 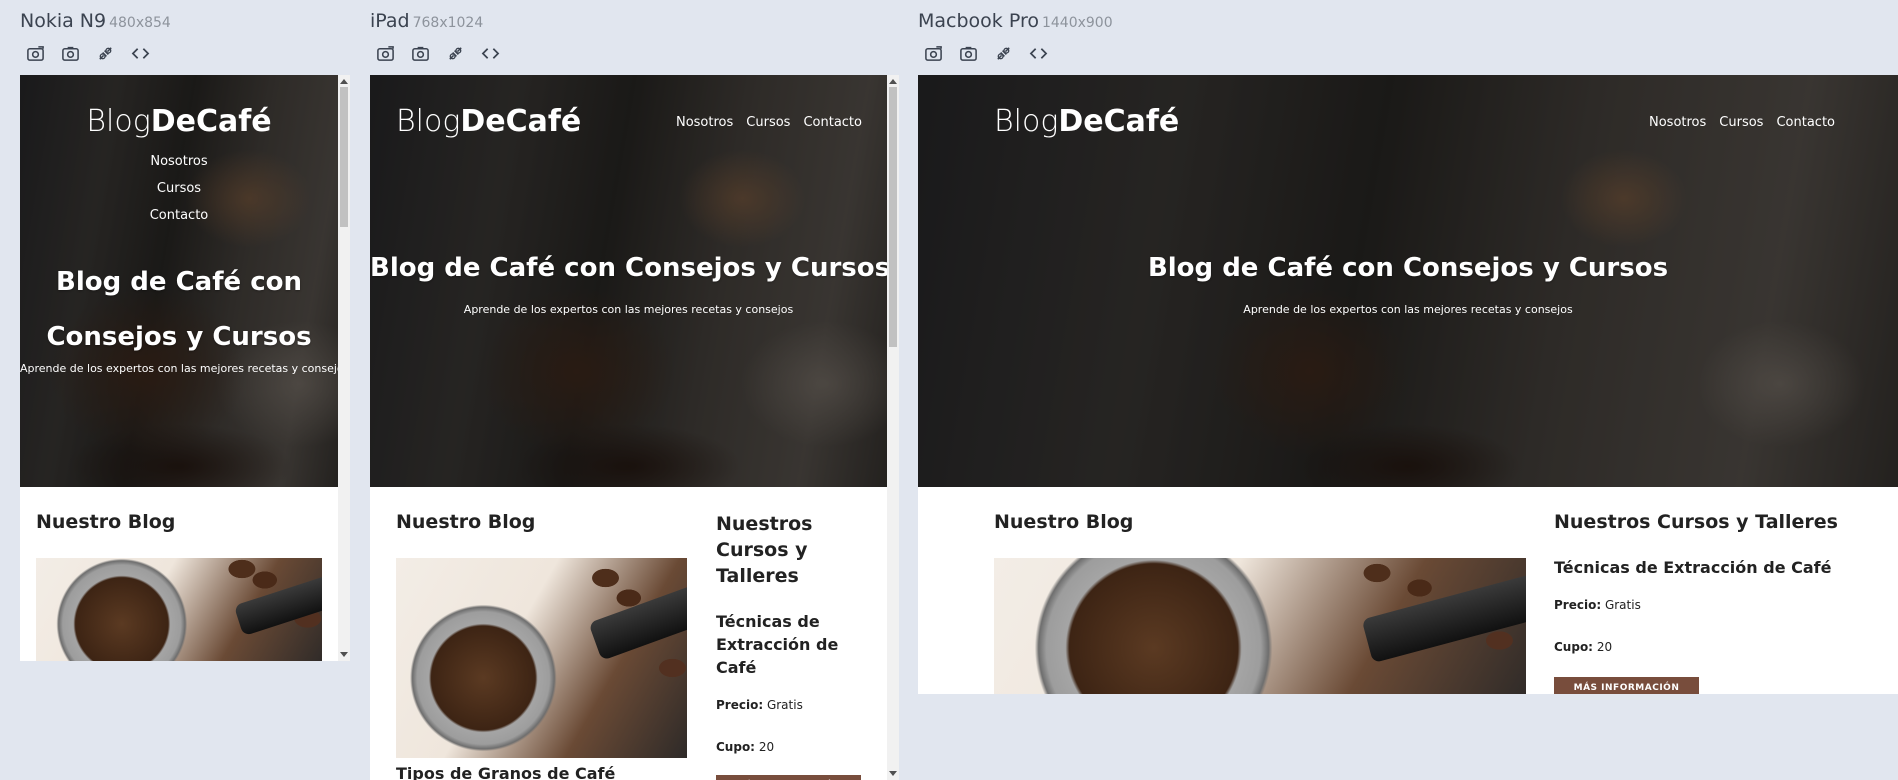 What do you see at coordinates (63, 21) in the screenshot?
I see `device-name: Nokia N9` at bounding box center [63, 21].